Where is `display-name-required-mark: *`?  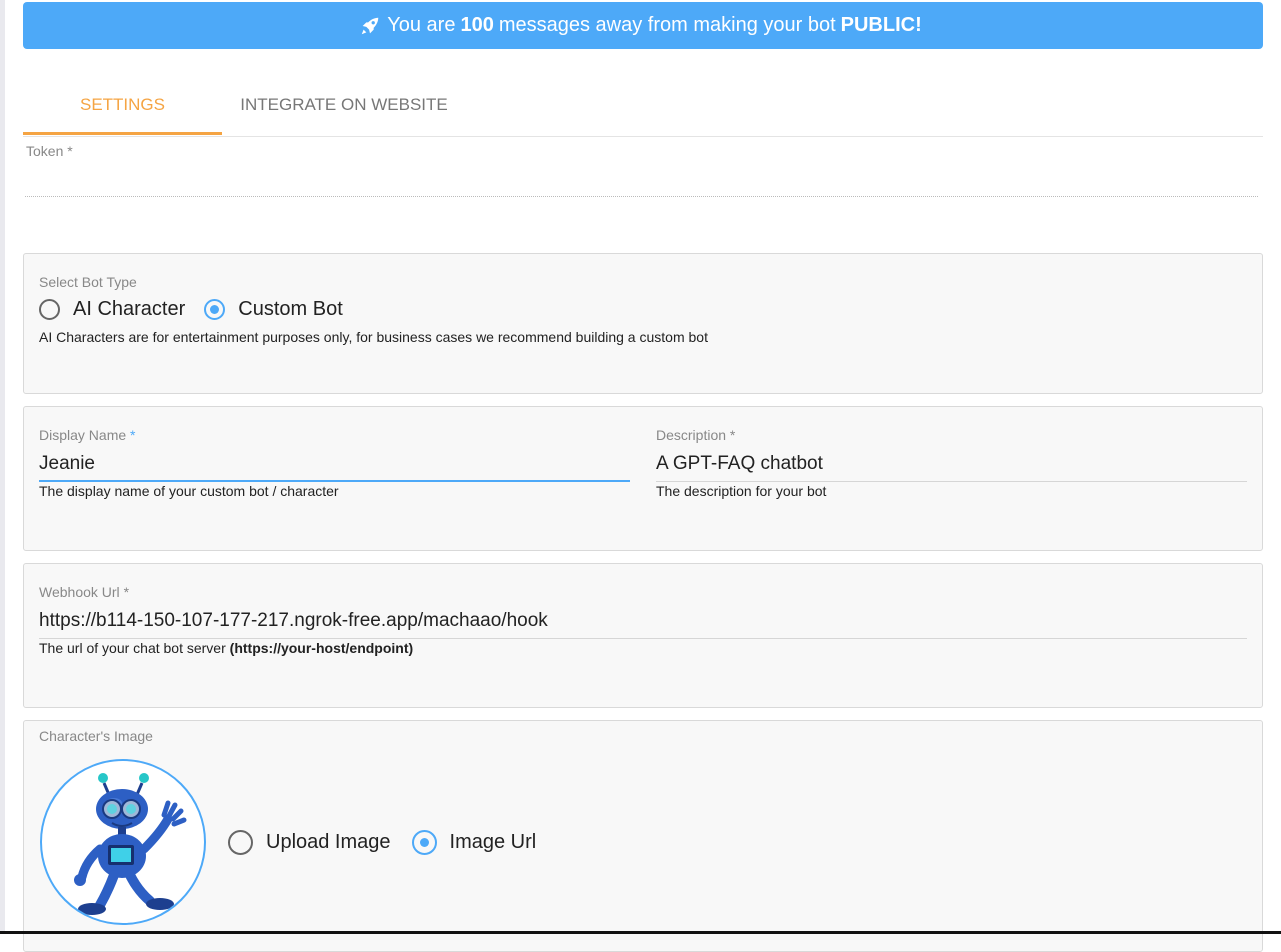
display-name-required-mark: * is located at coordinates (133, 435).